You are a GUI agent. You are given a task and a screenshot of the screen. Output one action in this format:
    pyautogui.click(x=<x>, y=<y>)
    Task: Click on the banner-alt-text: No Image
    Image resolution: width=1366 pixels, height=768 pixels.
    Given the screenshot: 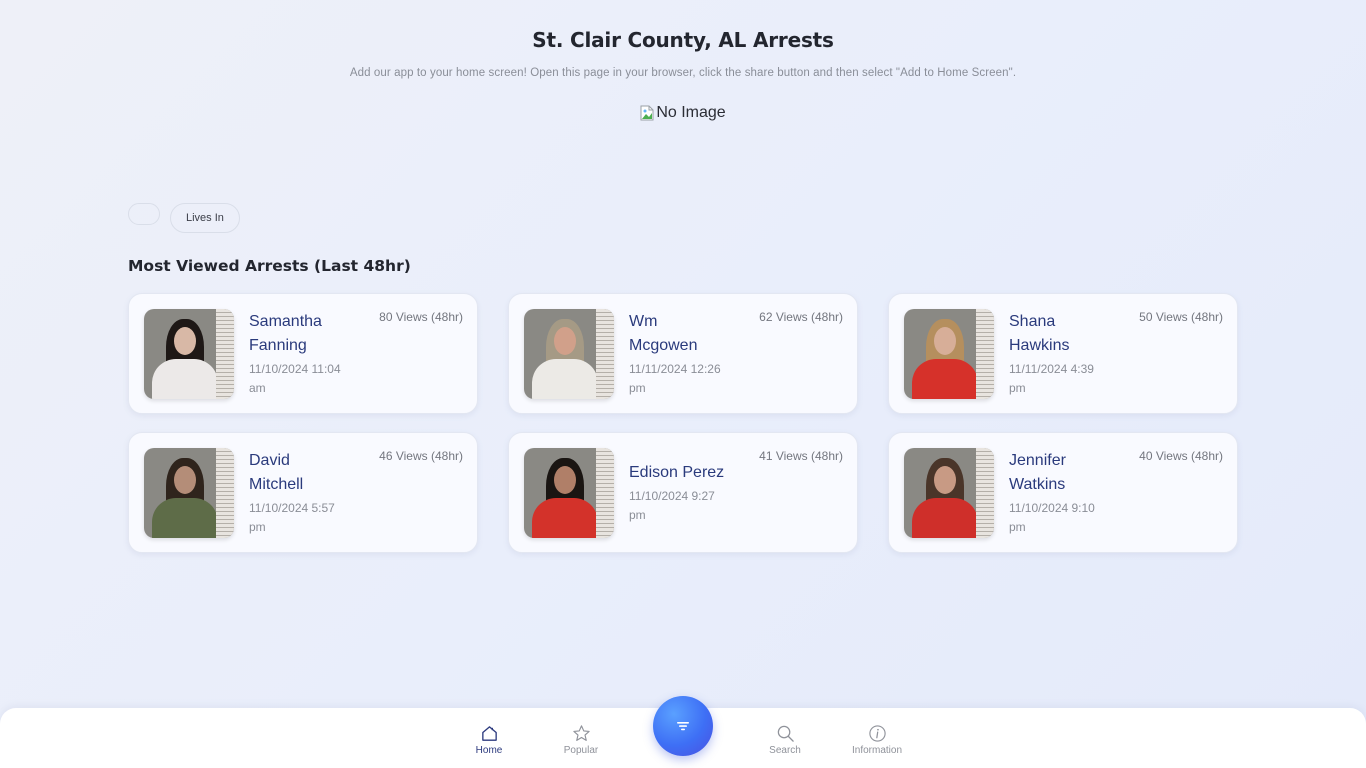 What is the action you would take?
    pyautogui.click(x=691, y=112)
    